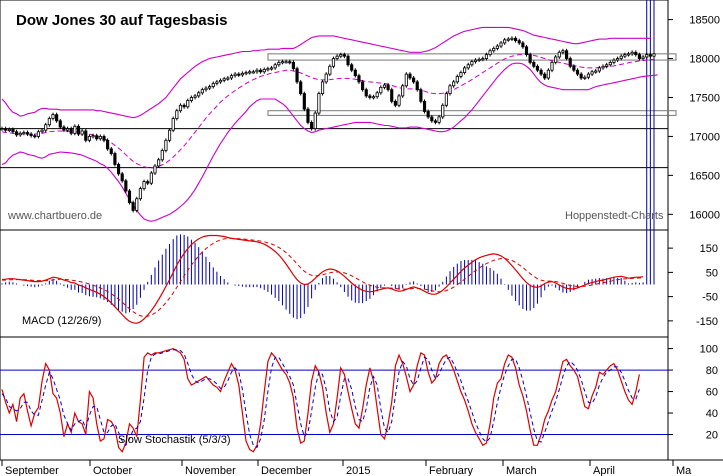 The image size is (723, 476). Describe the element at coordinates (286, 470) in the screenshot. I see `month-label: December` at that location.